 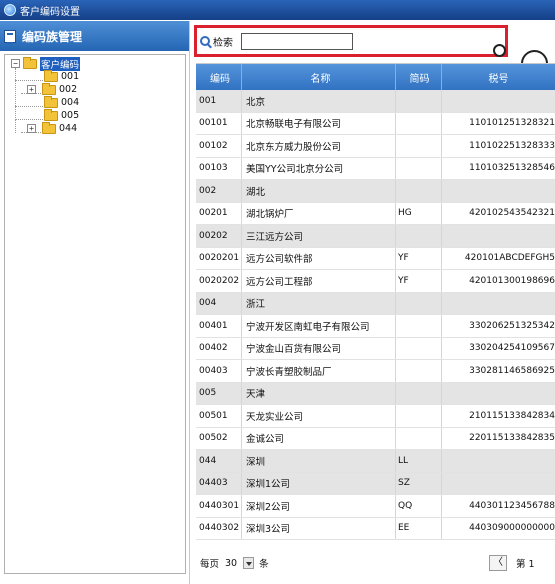 What do you see at coordinates (231, 563) in the screenshot?
I see `per-page-value: 30` at bounding box center [231, 563].